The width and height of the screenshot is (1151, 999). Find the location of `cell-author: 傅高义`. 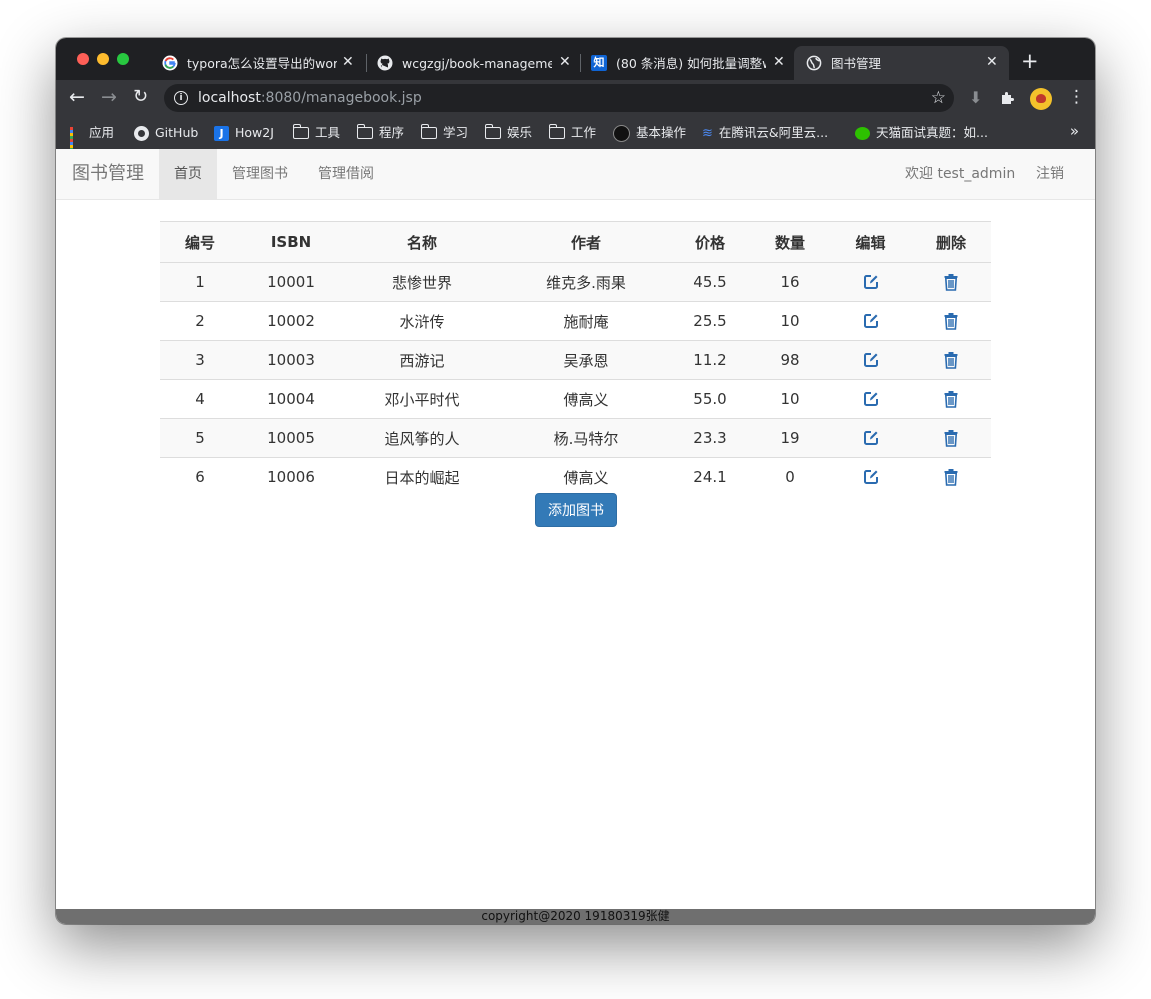

cell-author: 傅高义 is located at coordinates (586, 476).